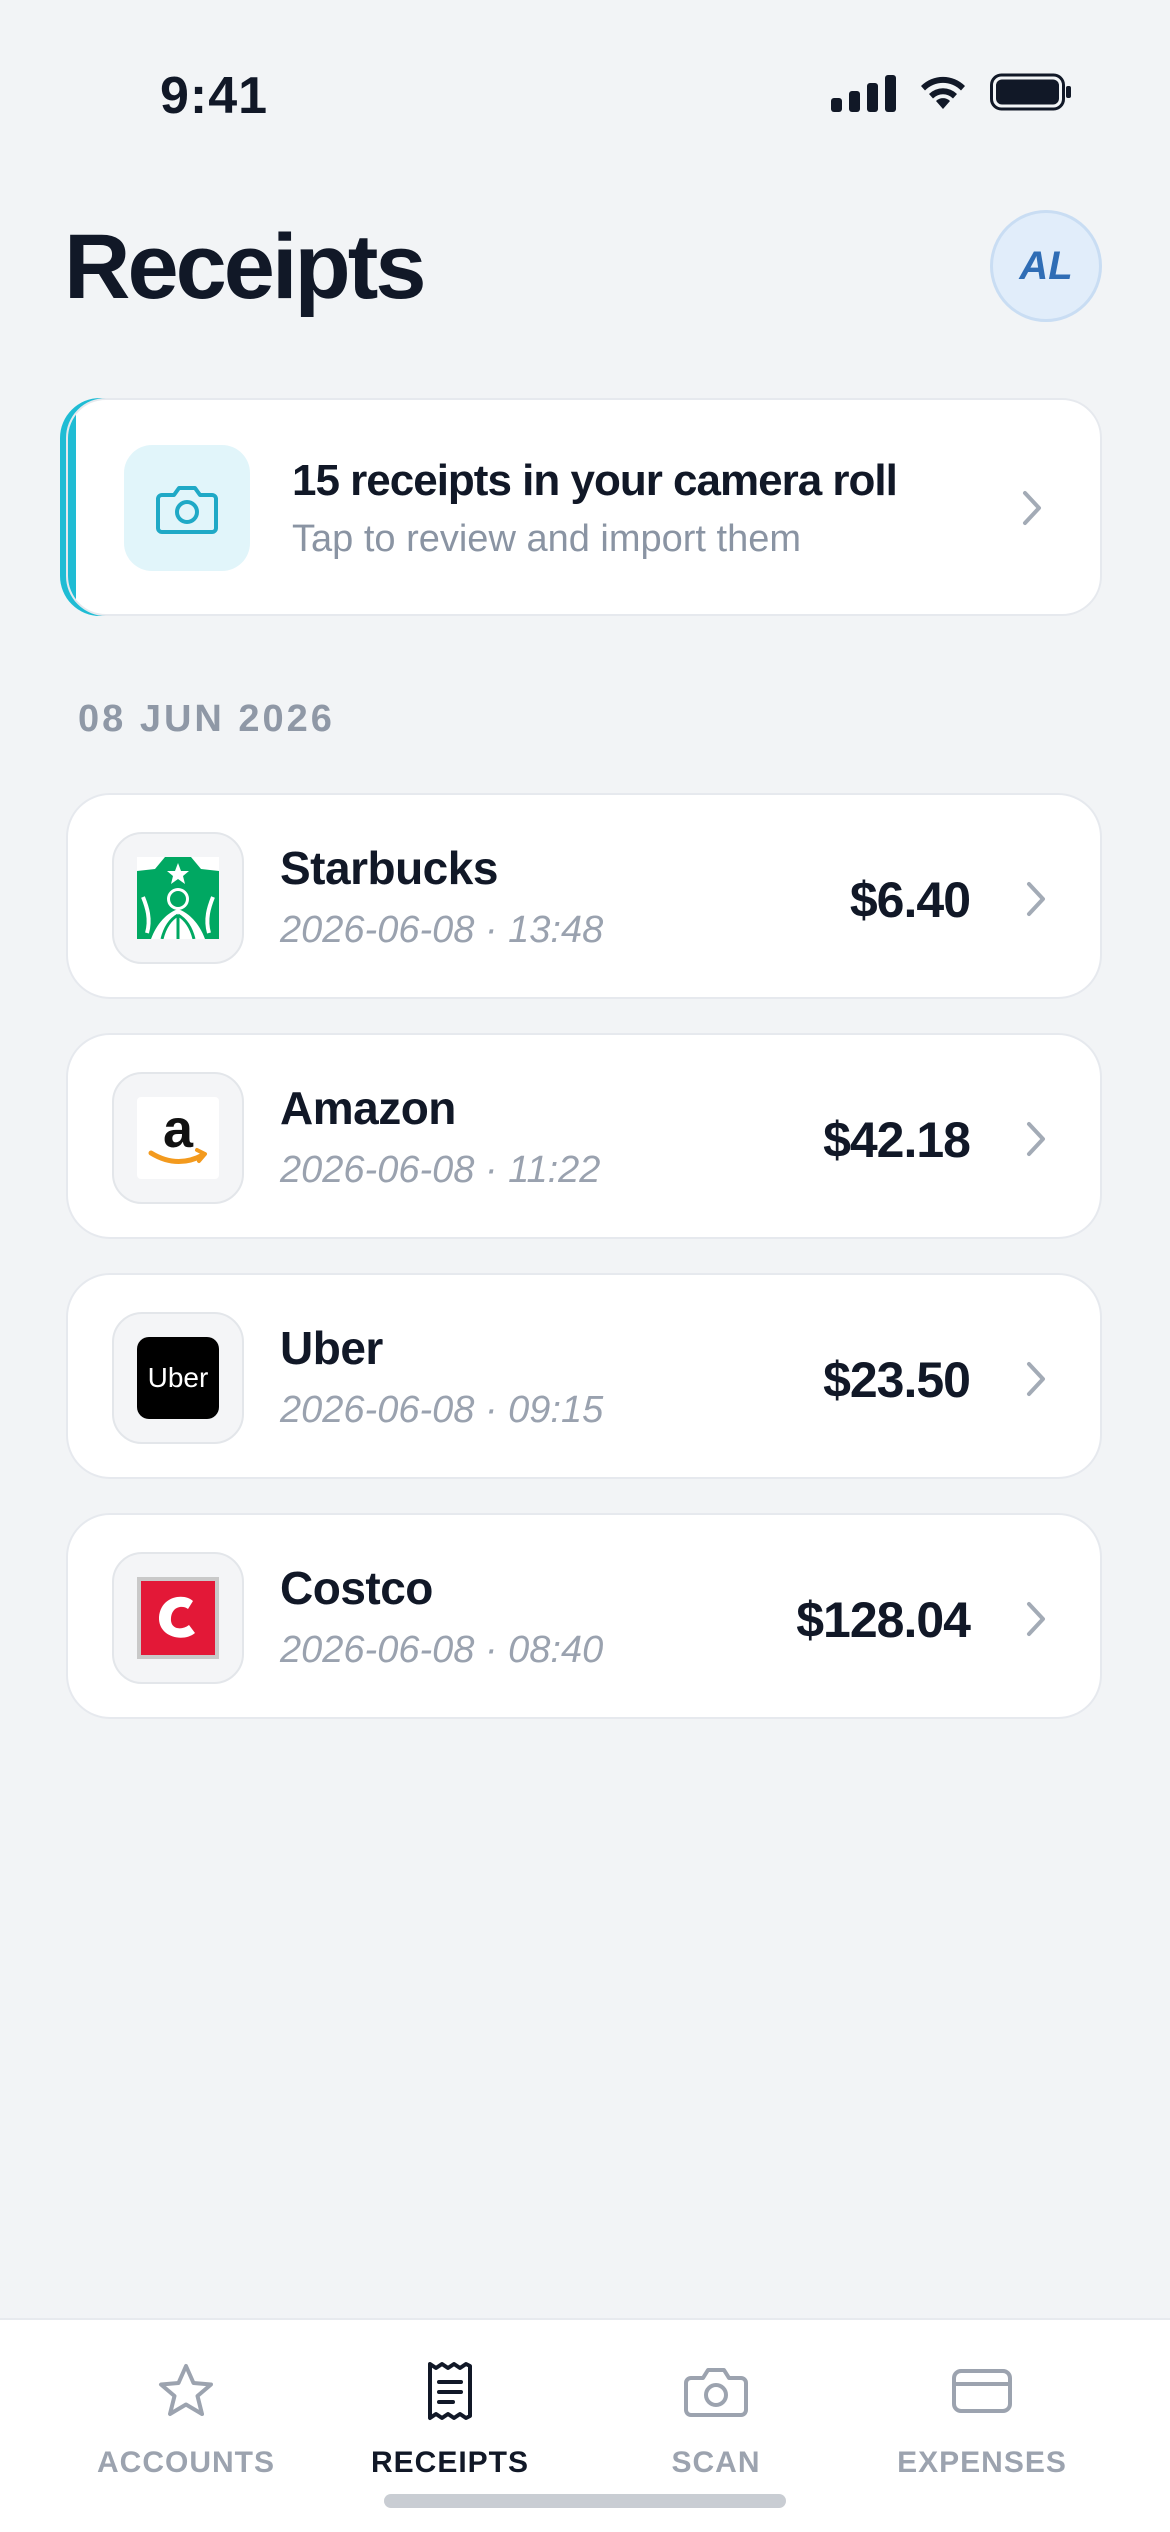 Image resolution: width=1170 pixels, height=2532 pixels. What do you see at coordinates (178, 1129) in the screenshot?
I see `svg-text: a` at bounding box center [178, 1129].